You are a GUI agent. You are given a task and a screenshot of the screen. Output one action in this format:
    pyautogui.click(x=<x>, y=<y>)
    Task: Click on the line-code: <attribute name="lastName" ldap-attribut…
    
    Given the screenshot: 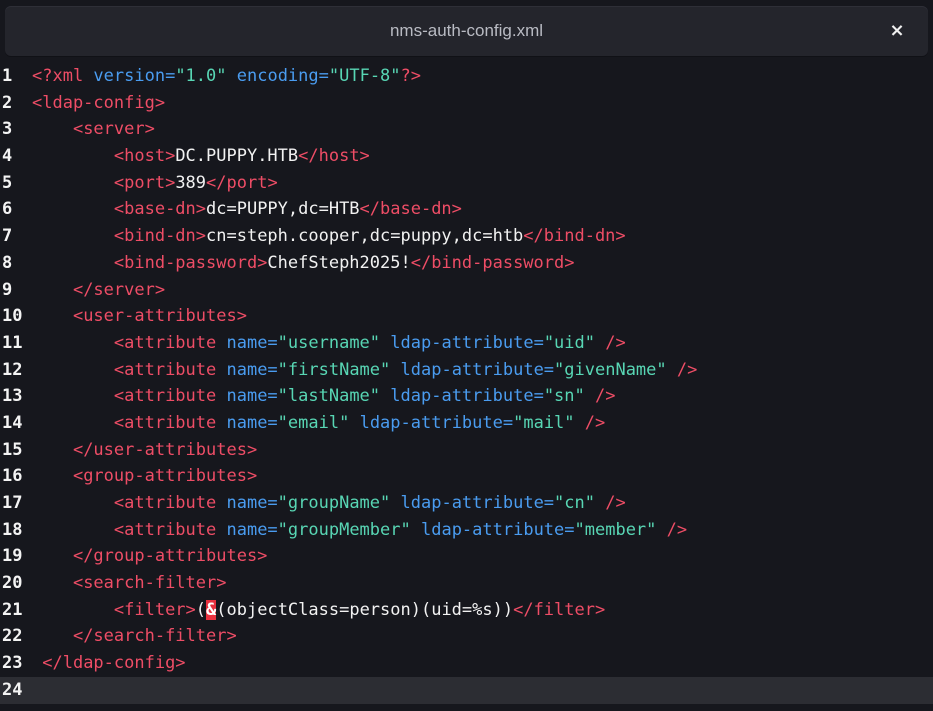 What is the action you would take?
    pyautogui.click(x=324, y=396)
    